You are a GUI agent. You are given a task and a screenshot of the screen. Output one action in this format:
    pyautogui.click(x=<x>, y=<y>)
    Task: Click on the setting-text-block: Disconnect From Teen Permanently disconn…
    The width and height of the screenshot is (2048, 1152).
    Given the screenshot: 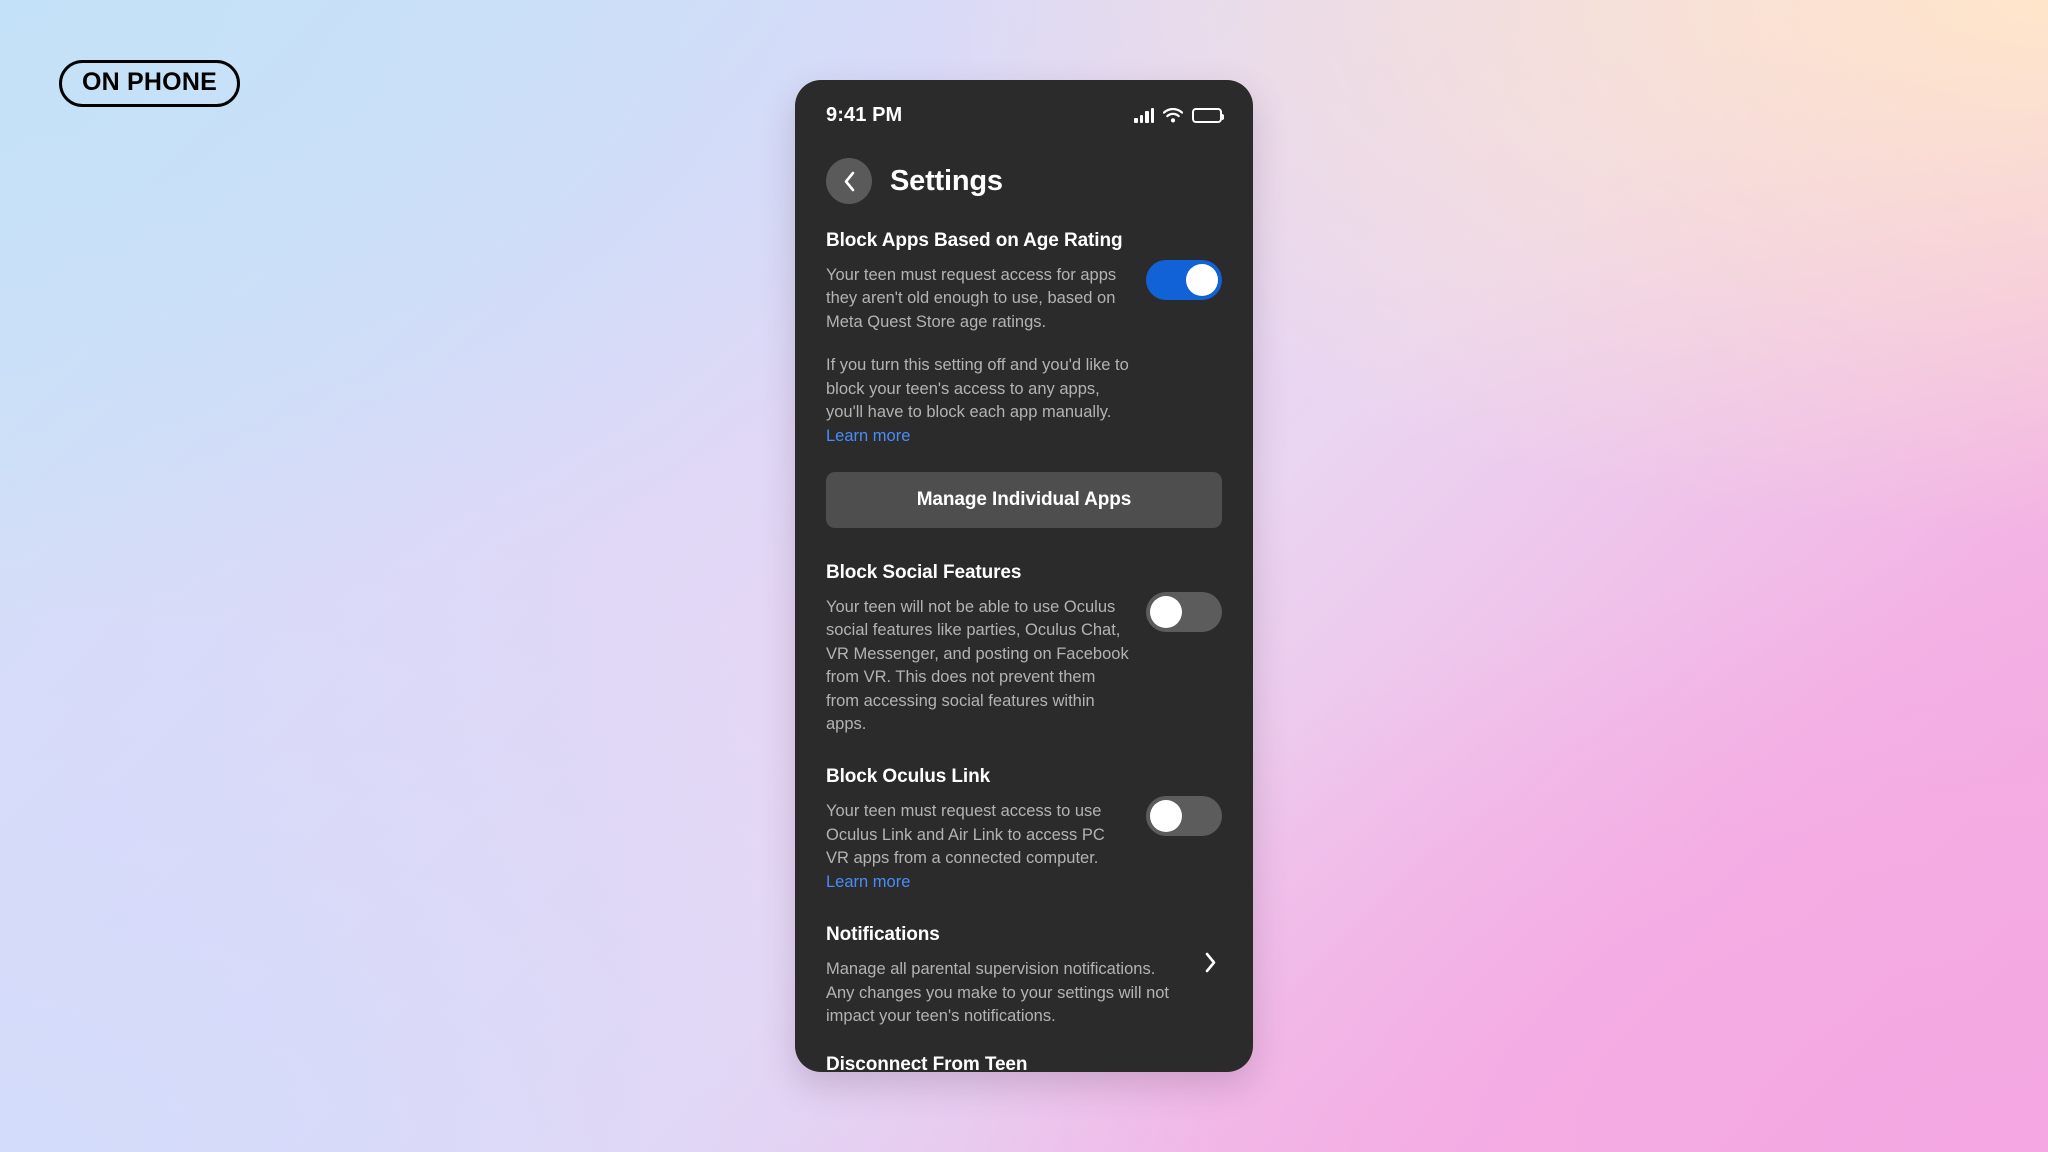 What is the action you would take?
    pyautogui.click(x=998, y=1063)
    